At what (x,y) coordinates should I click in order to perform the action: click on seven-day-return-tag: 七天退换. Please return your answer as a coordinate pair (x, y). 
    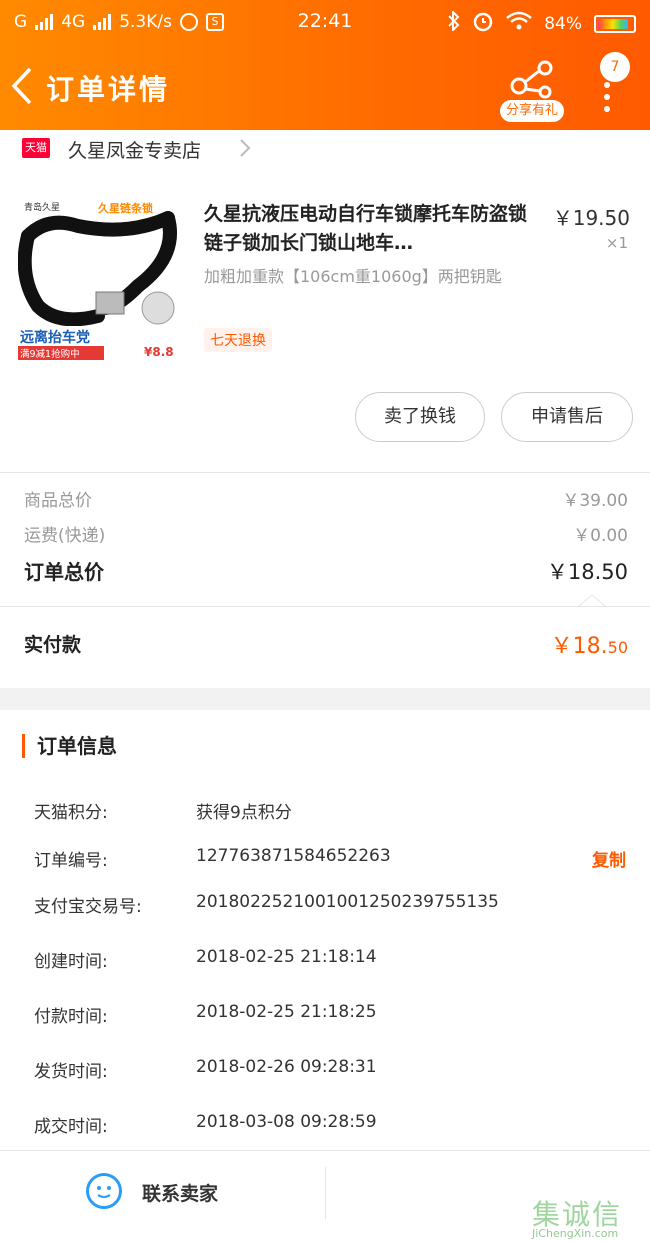
    Looking at the image, I should click on (238, 340).